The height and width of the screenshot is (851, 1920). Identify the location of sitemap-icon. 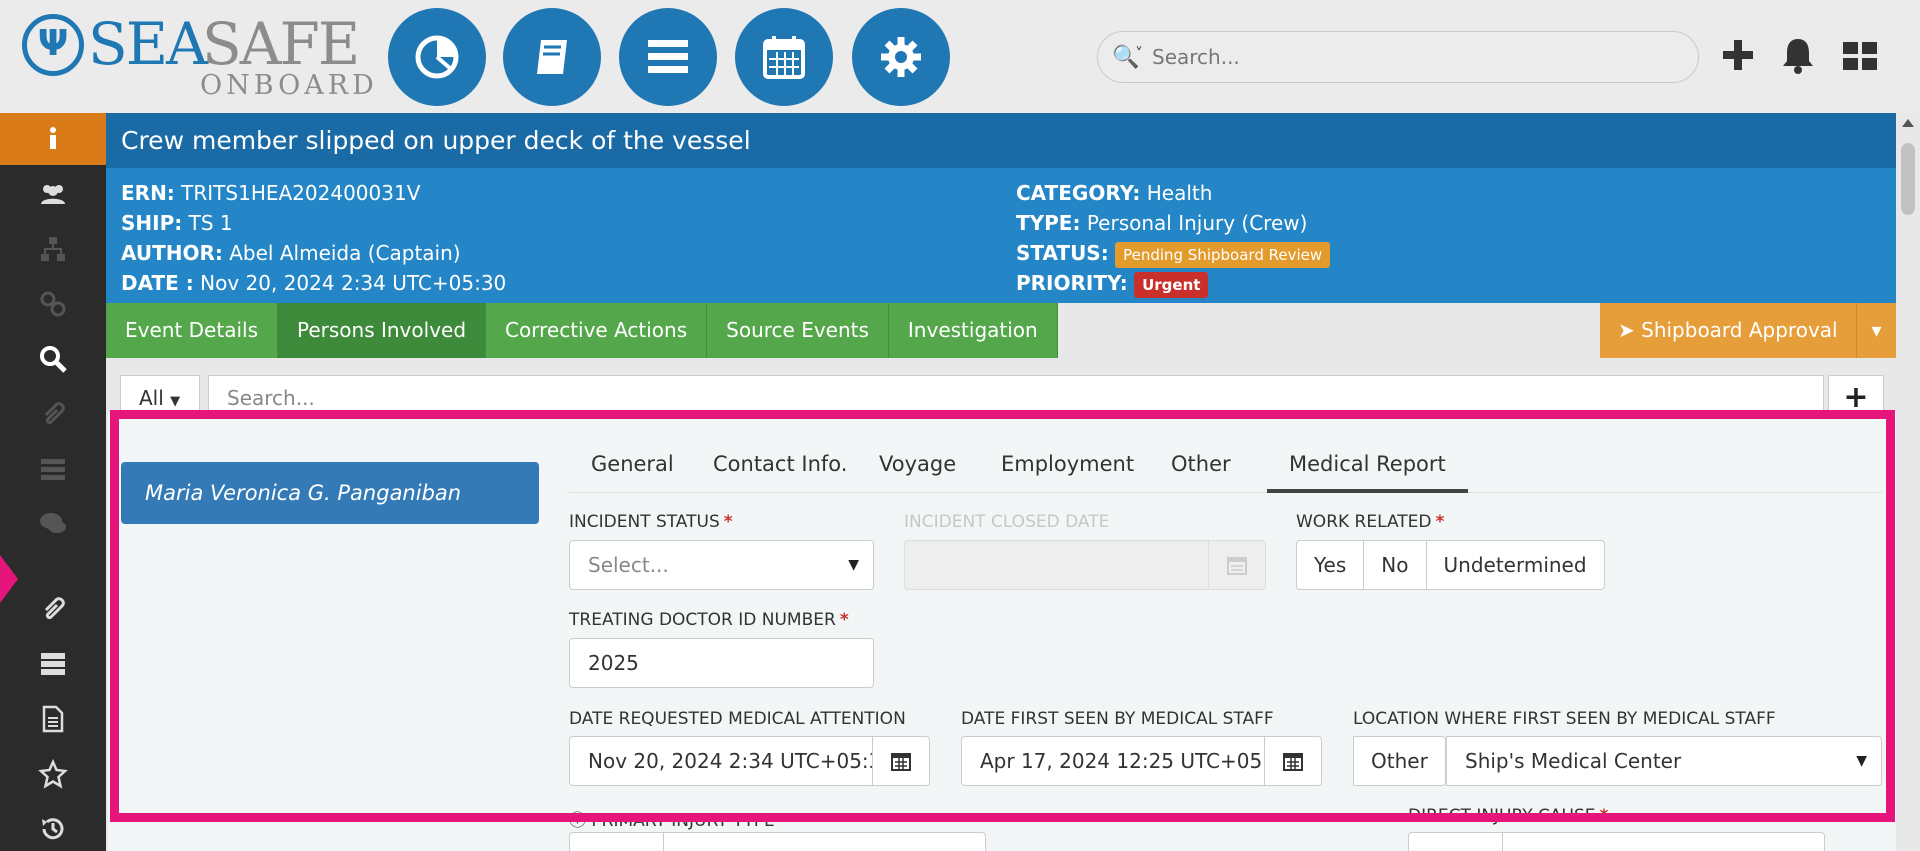
(53, 249).